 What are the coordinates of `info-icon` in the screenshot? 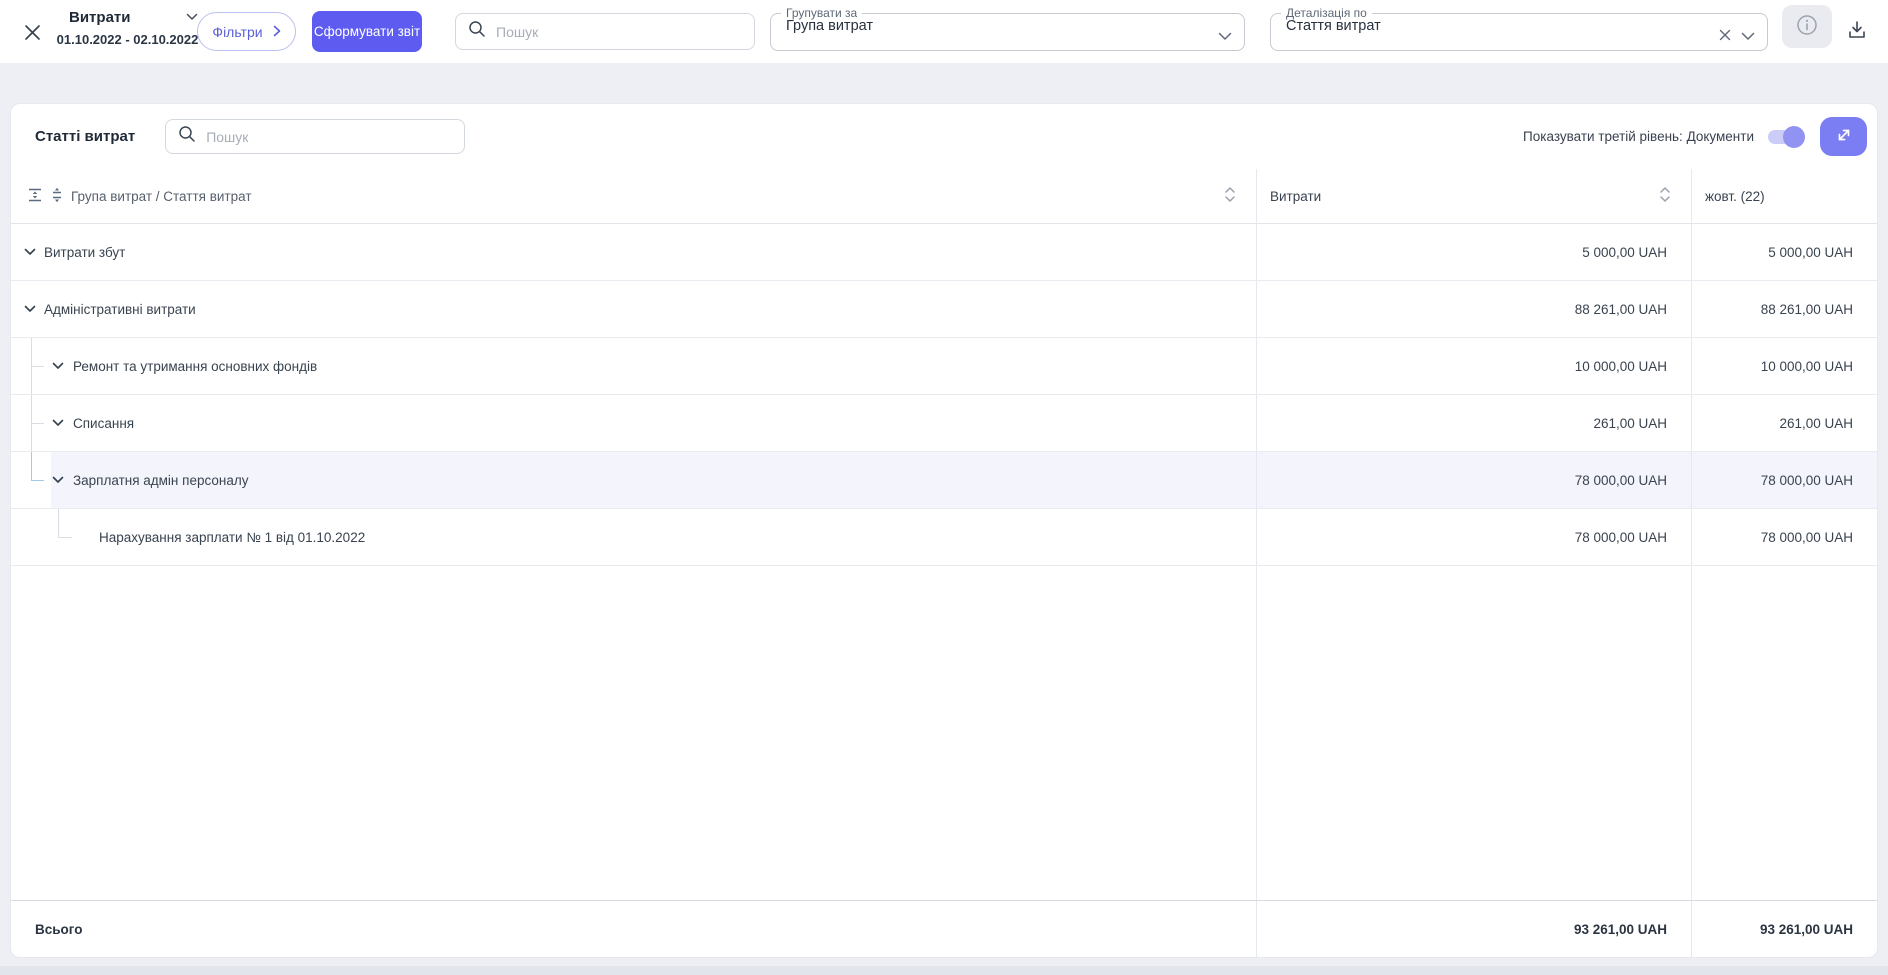 It's located at (1807, 26).